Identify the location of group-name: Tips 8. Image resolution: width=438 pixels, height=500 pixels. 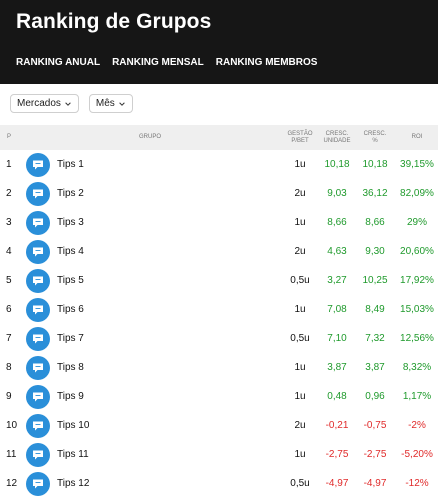
(132, 367).